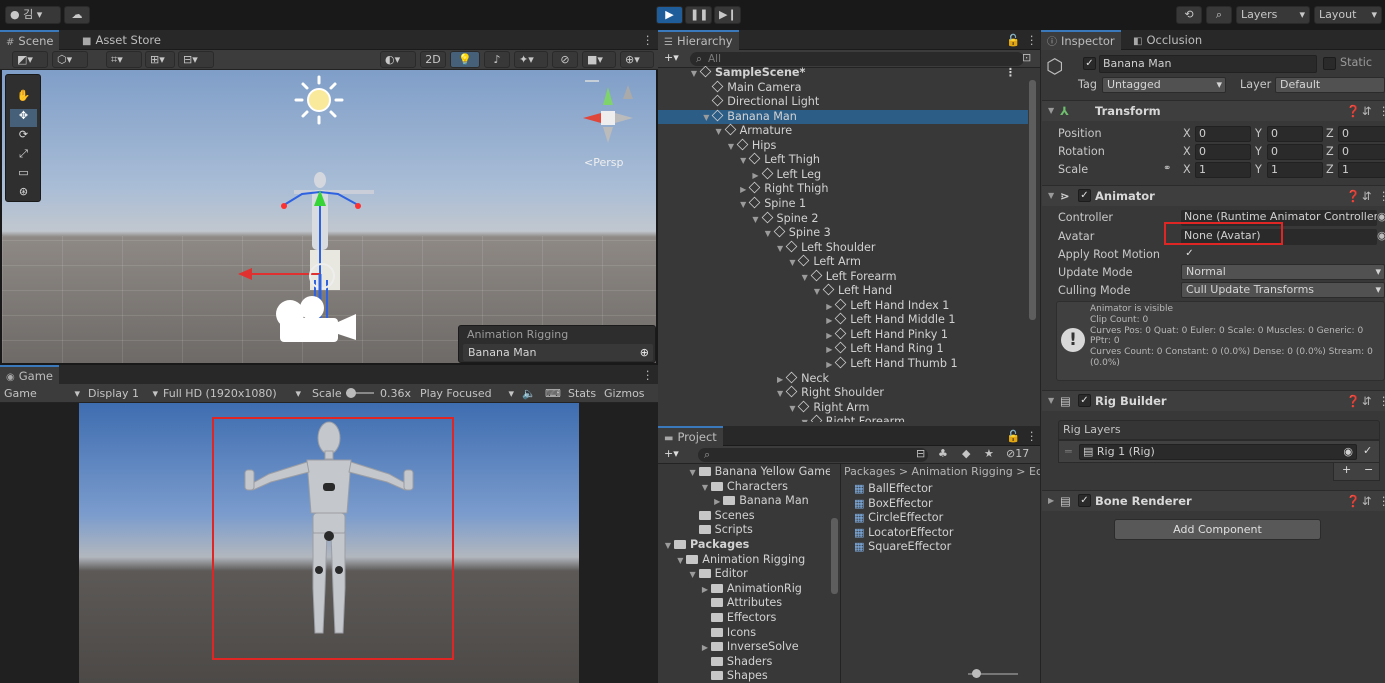 This screenshot has width=1385, height=683. Describe the element at coordinates (29, 375) in the screenshot. I see `tab-game: ◉ Game` at that location.